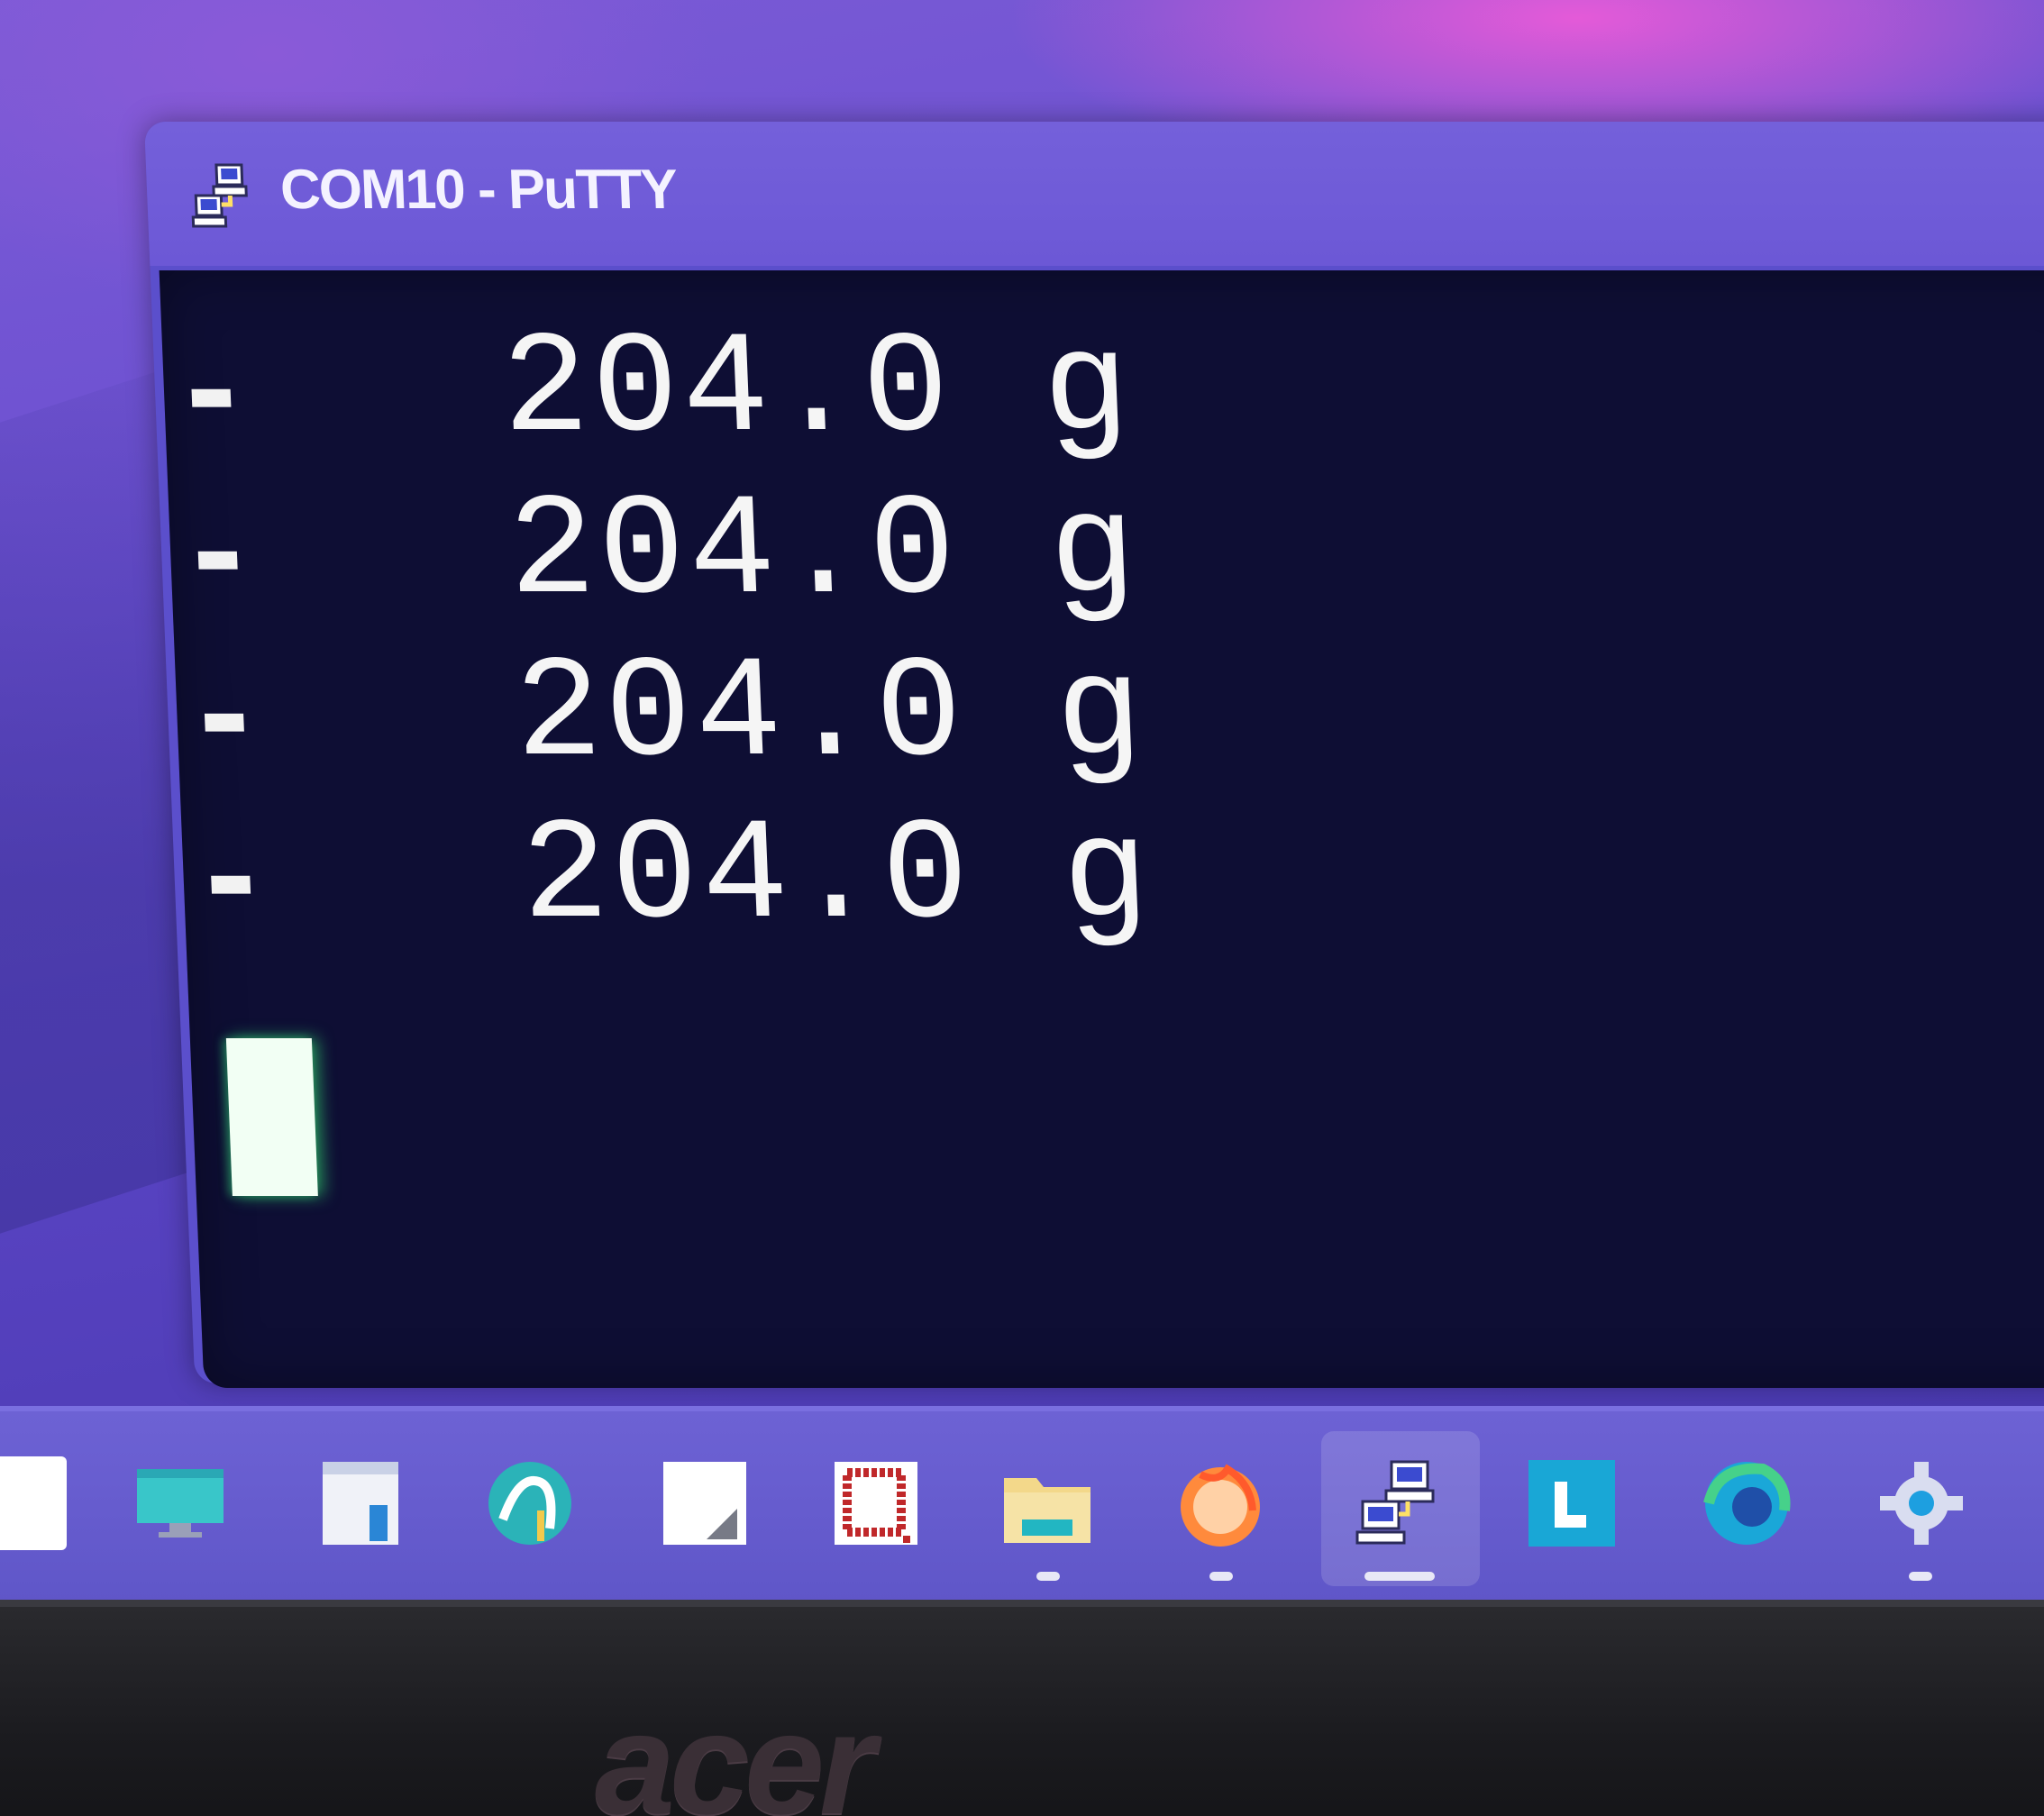  I want to click on app-partial-icon, so click(33, 1503).